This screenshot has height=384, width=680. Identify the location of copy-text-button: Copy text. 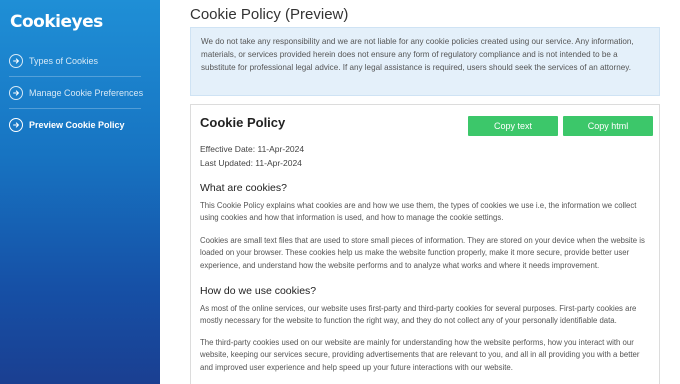
(513, 126).